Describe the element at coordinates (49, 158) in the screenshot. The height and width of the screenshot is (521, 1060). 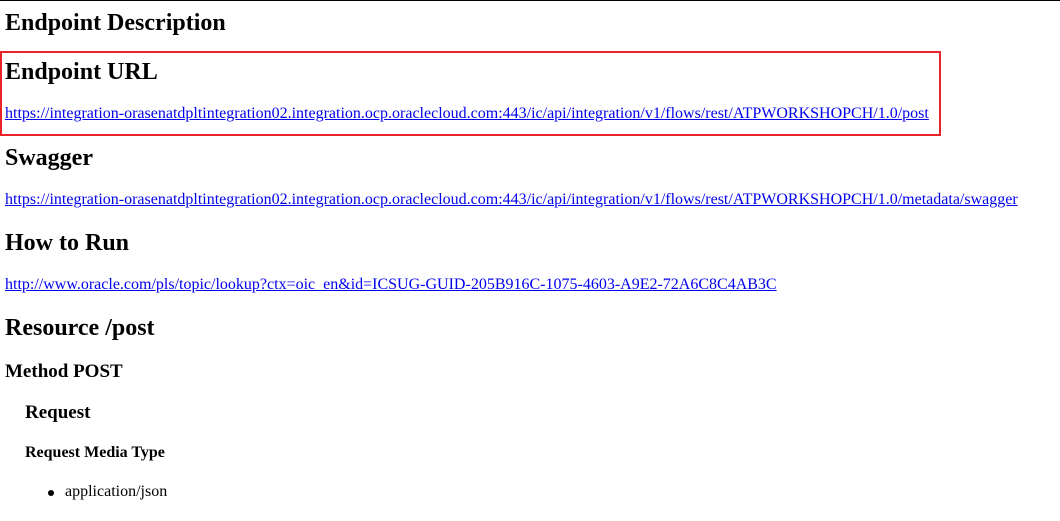
I see `heading-swagger: Swagger` at that location.